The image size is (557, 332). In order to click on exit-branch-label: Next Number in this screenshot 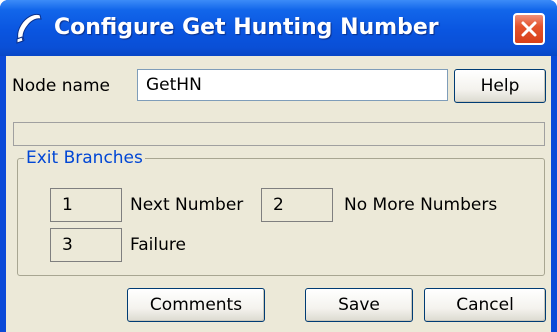, I will do `click(187, 205)`.